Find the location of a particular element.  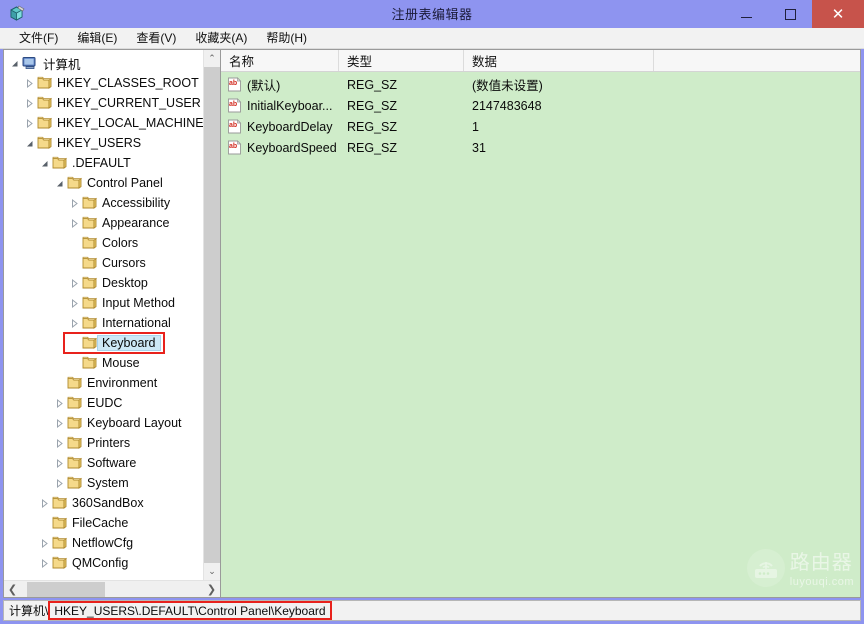

tree-item-label: HKEY_CURRENT_USER is located at coordinates (129, 103).